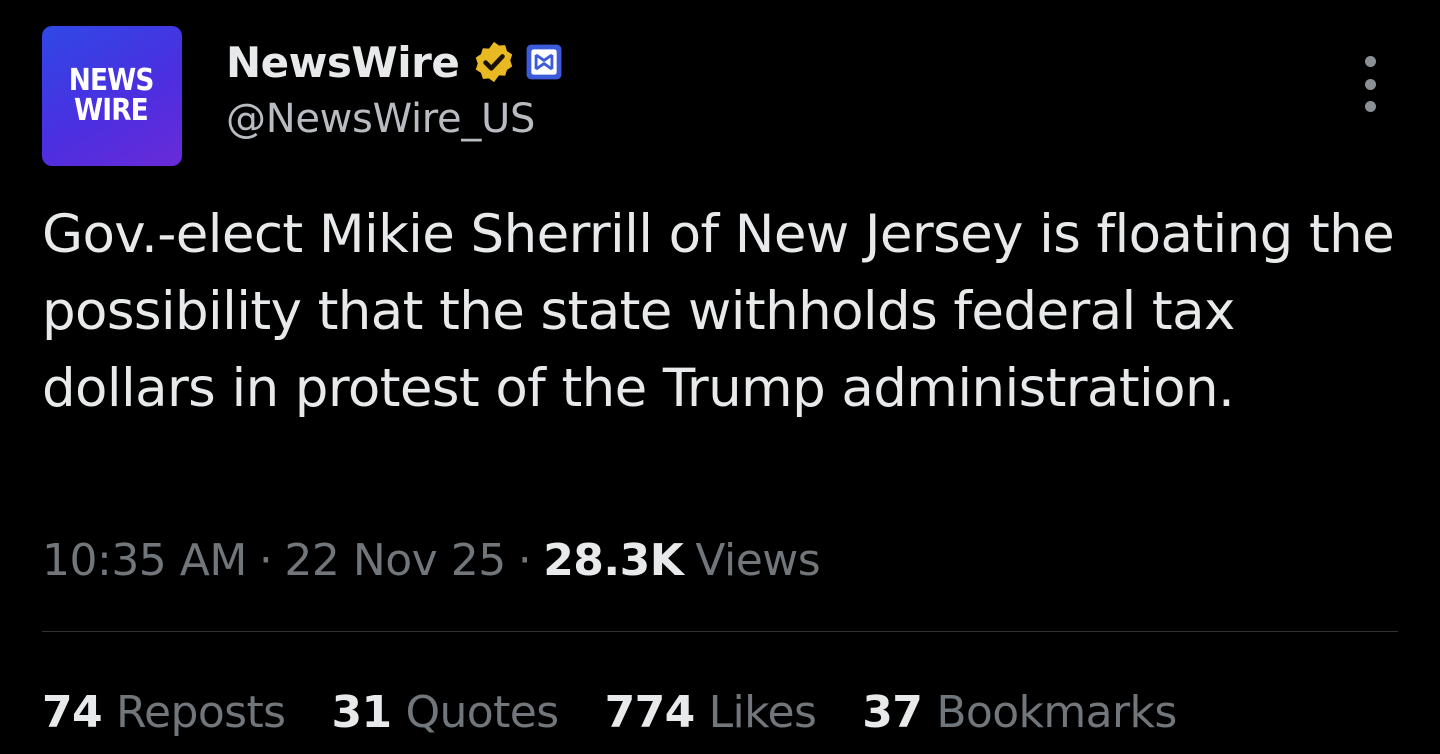 This screenshot has height=754, width=1440. What do you see at coordinates (343, 62) in the screenshot?
I see `author-display-name: NewsWire` at bounding box center [343, 62].